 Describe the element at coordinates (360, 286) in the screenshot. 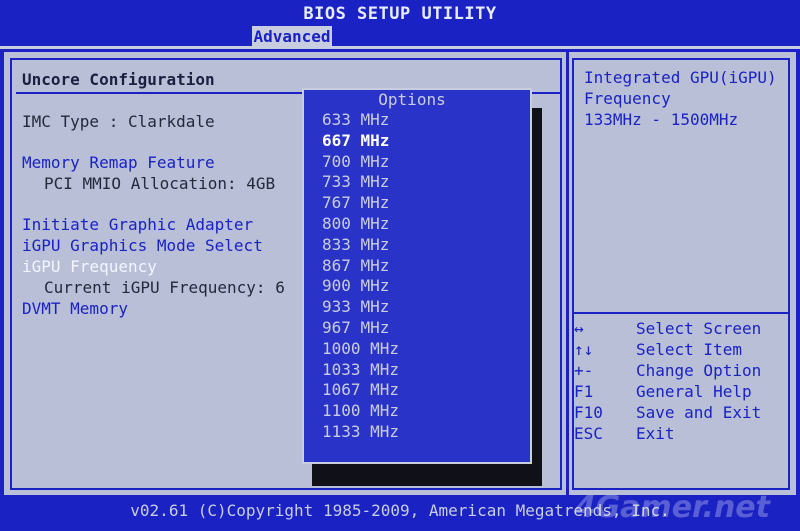

I see `option-item: 900 MHz` at that location.